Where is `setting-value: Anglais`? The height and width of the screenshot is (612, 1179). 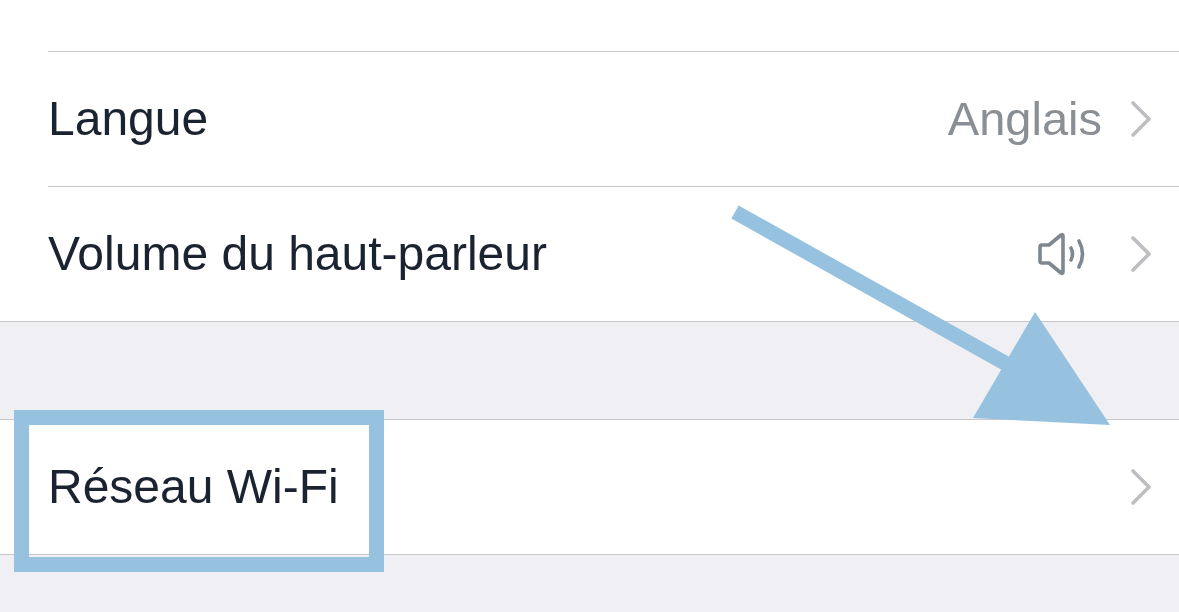
setting-value: Anglais is located at coordinates (1024, 119).